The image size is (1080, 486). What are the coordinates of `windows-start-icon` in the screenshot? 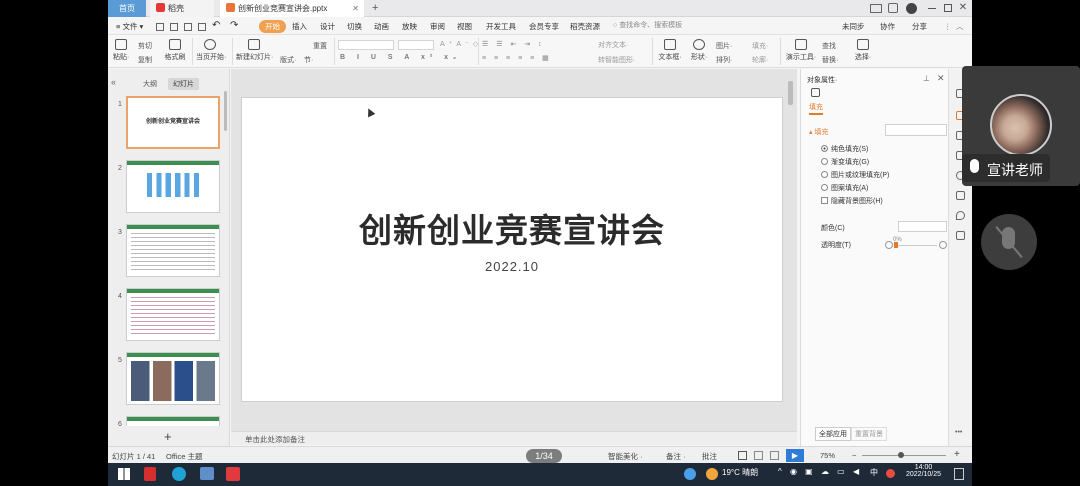 It's located at (124, 474).